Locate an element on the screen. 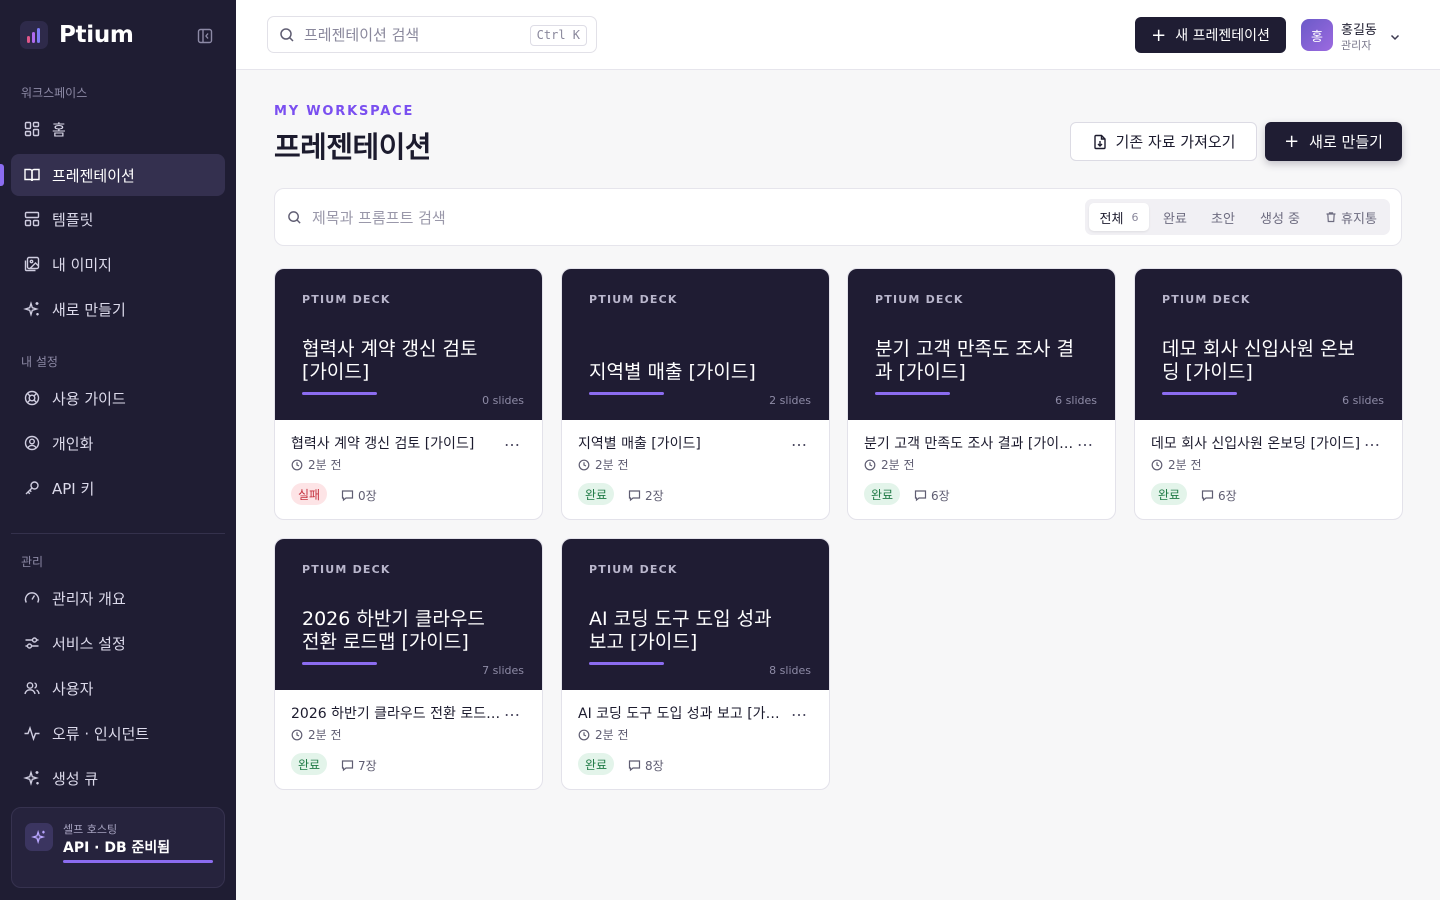  tab-all: 전체 6 is located at coordinates (1119, 217).